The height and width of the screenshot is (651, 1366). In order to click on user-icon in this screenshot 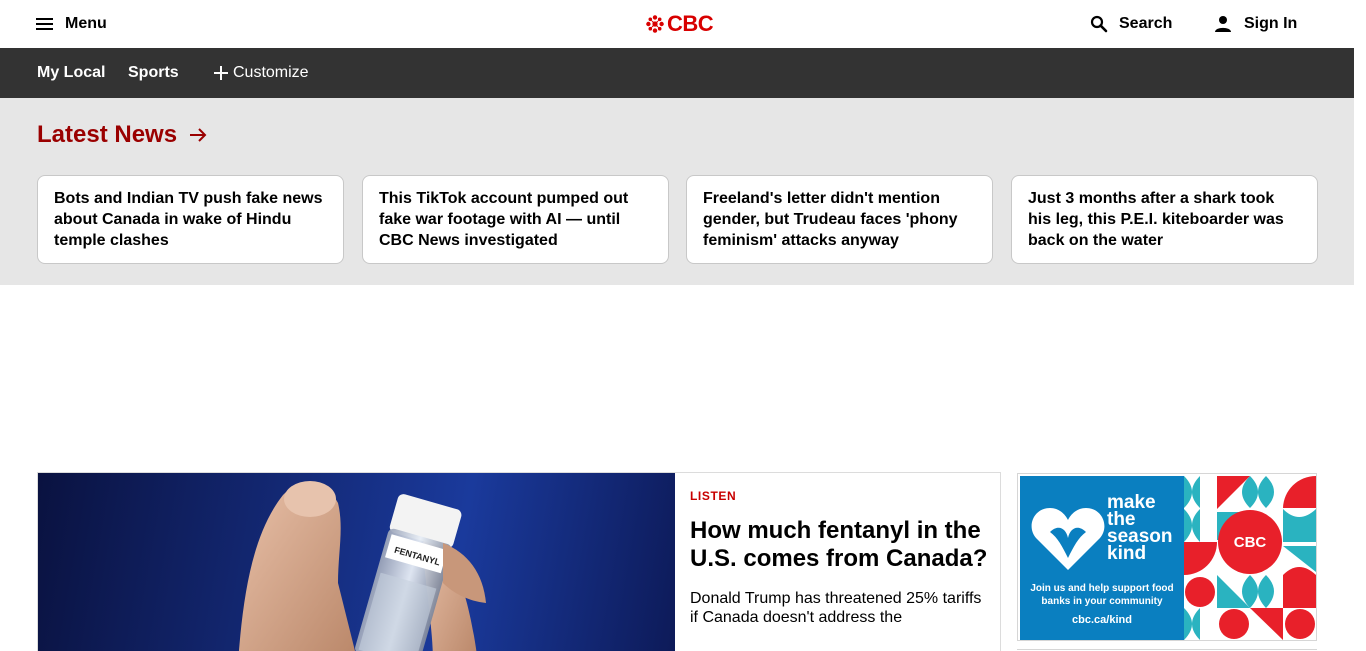, I will do `click(1223, 24)`.